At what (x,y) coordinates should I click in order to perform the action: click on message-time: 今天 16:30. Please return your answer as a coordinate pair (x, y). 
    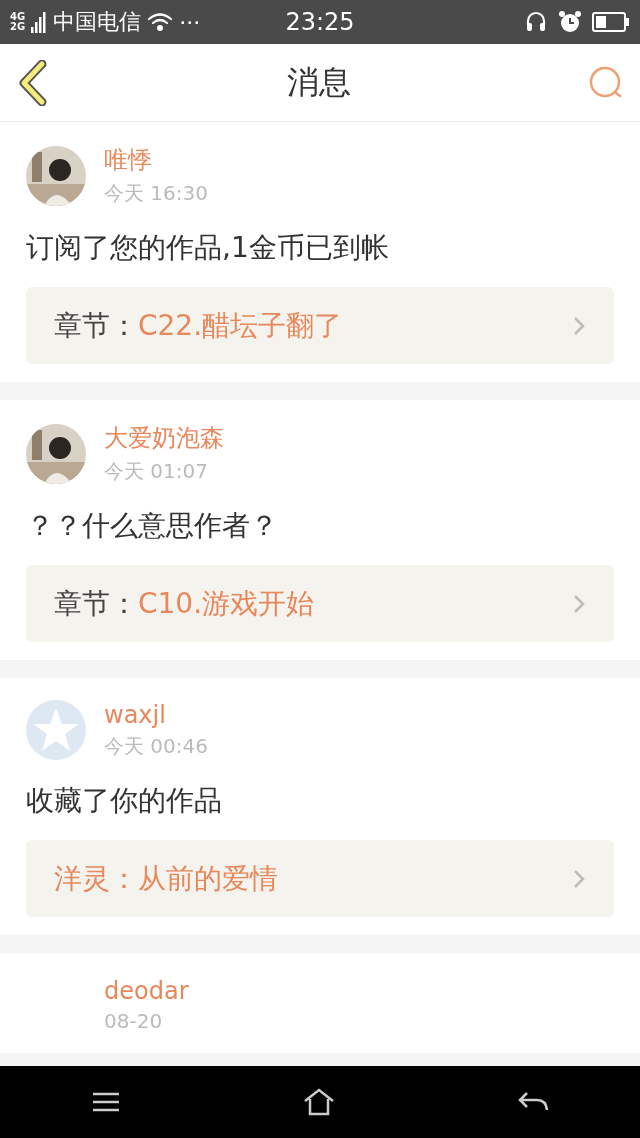
    Looking at the image, I should click on (156, 193).